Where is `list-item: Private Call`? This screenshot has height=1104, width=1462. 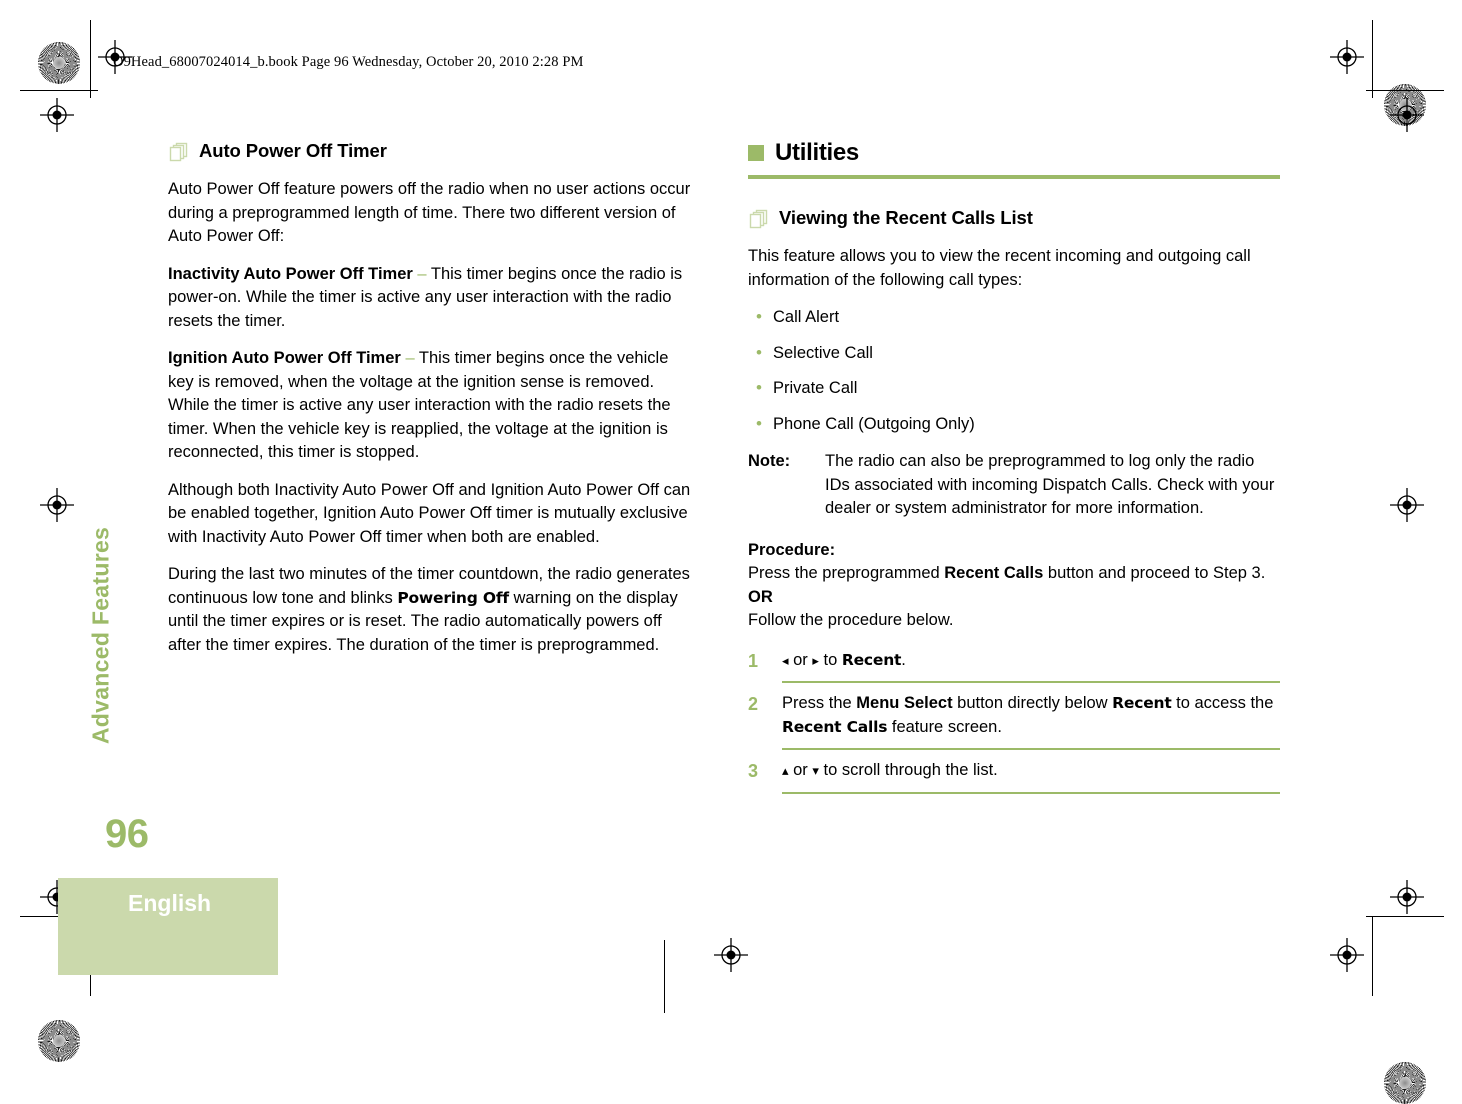 list-item: Private Call is located at coordinates (1014, 388).